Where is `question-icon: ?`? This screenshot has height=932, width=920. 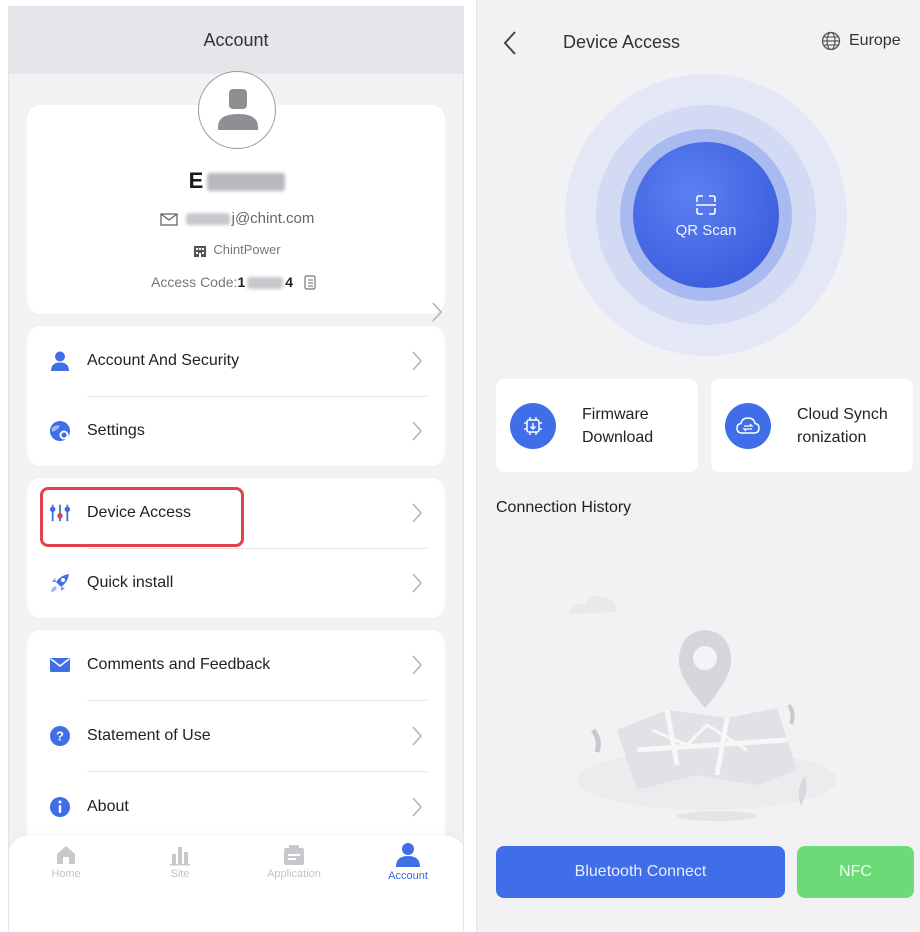
question-icon: ? is located at coordinates (60, 736).